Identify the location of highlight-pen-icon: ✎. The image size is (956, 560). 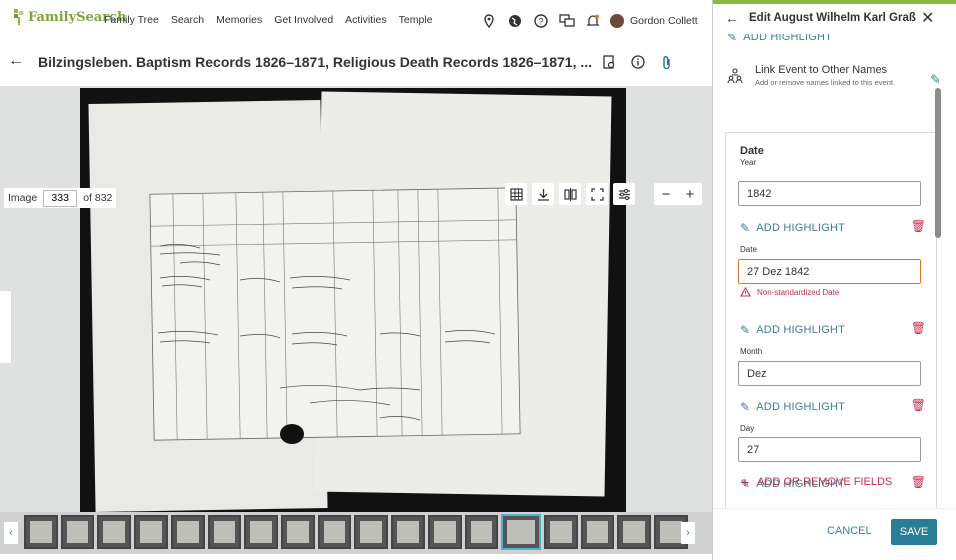
(732, 39).